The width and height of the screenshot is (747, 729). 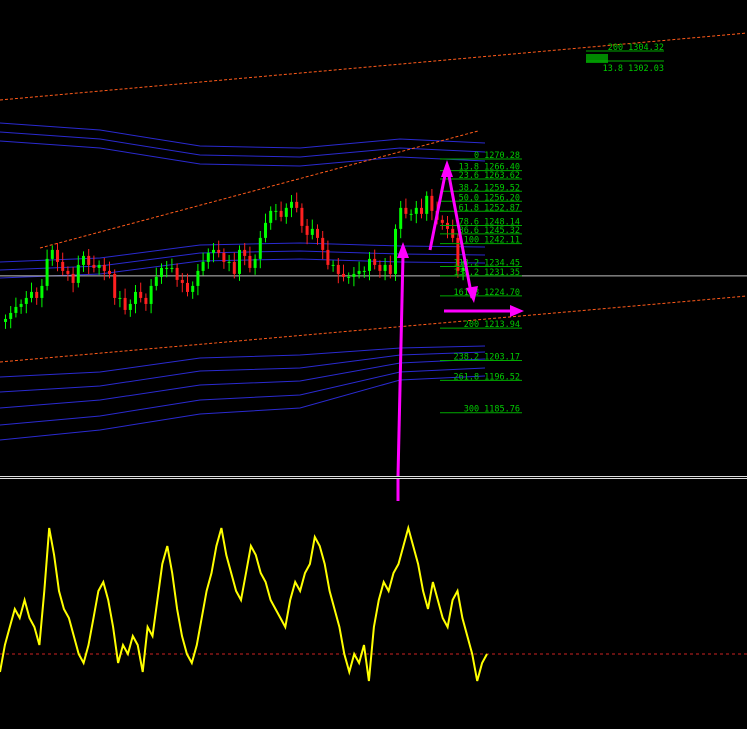 I want to click on fib-level-label: 238.2 1203.17, so click(x=486, y=357).